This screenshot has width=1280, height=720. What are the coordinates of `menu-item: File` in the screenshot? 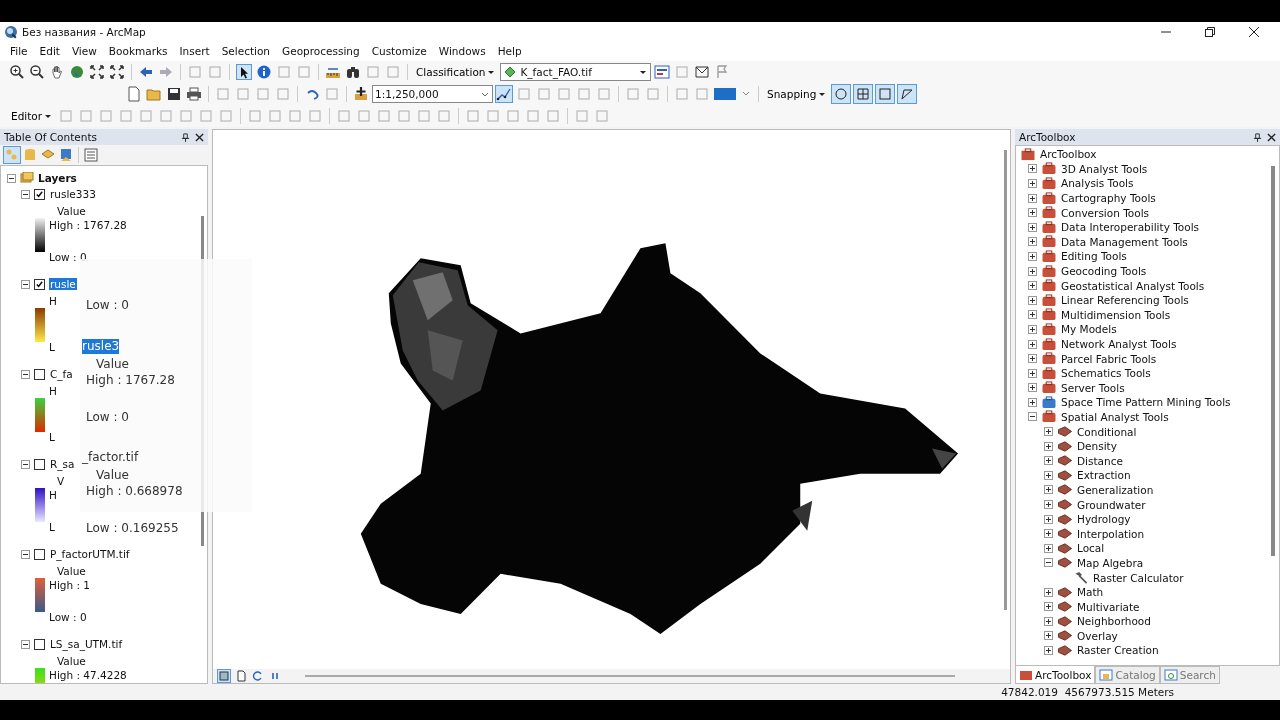 It's located at (19, 51).